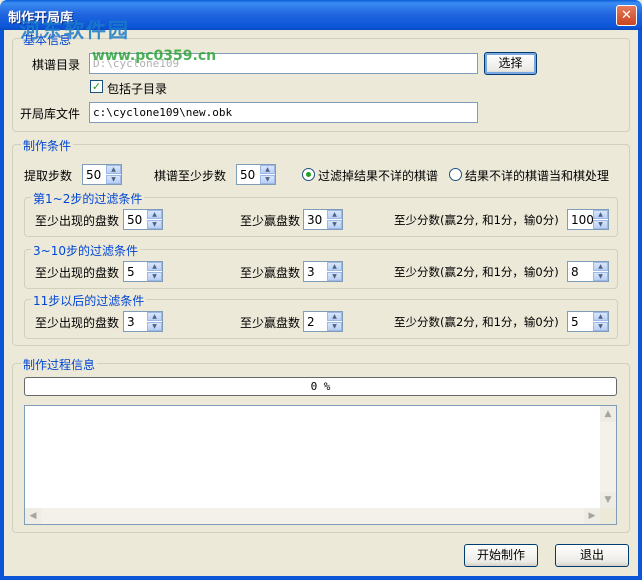 The image size is (642, 580). What do you see at coordinates (501, 555) in the screenshot?
I see `start-button: 开始制作` at bounding box center [501, 555].